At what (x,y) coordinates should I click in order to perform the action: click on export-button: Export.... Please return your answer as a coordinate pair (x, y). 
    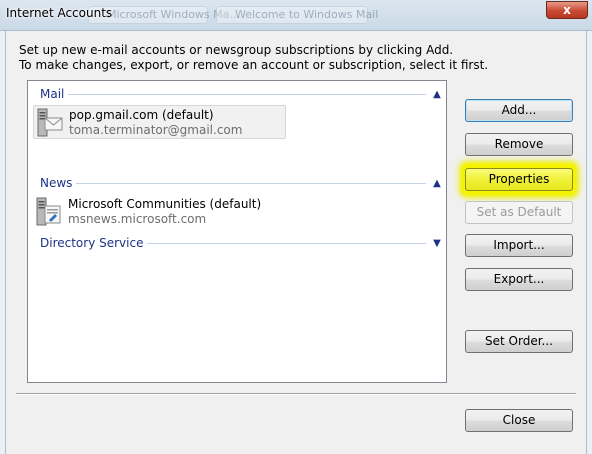
    Looking at the image, I should click on (519, 279).